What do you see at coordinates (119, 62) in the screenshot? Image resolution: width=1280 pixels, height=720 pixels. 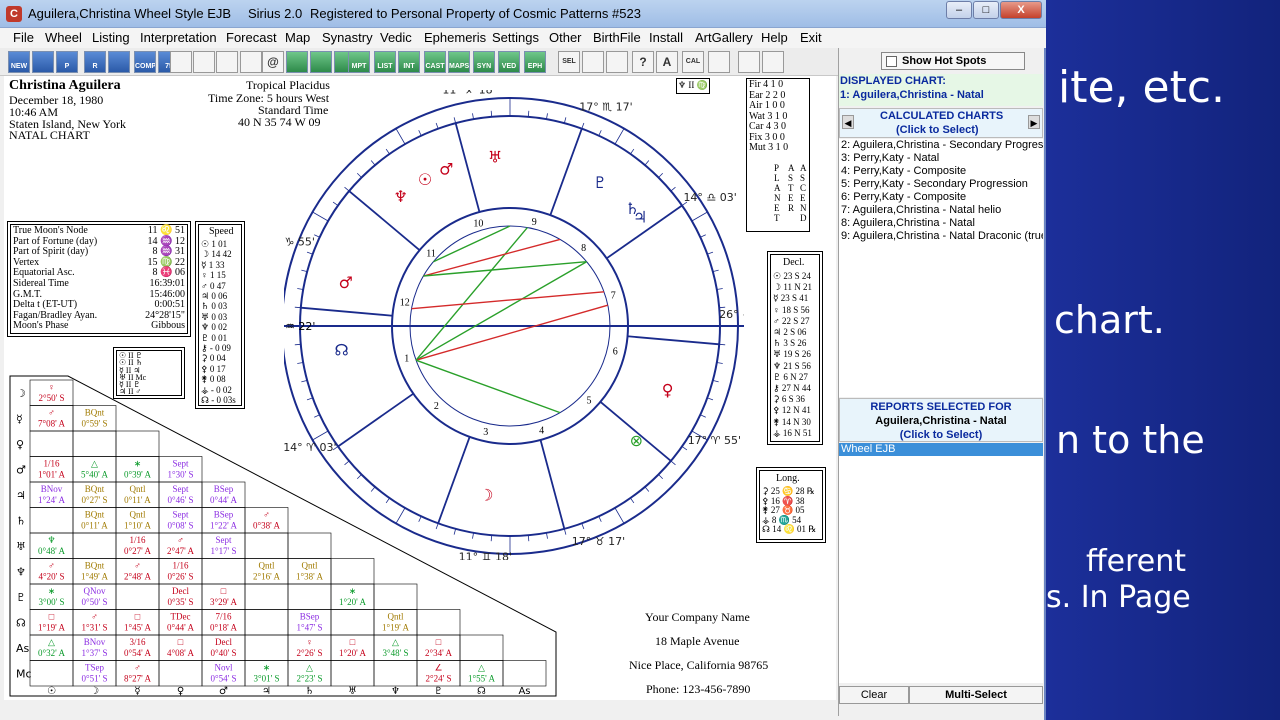 I see `compass-button` at bounding box center [119, 62].